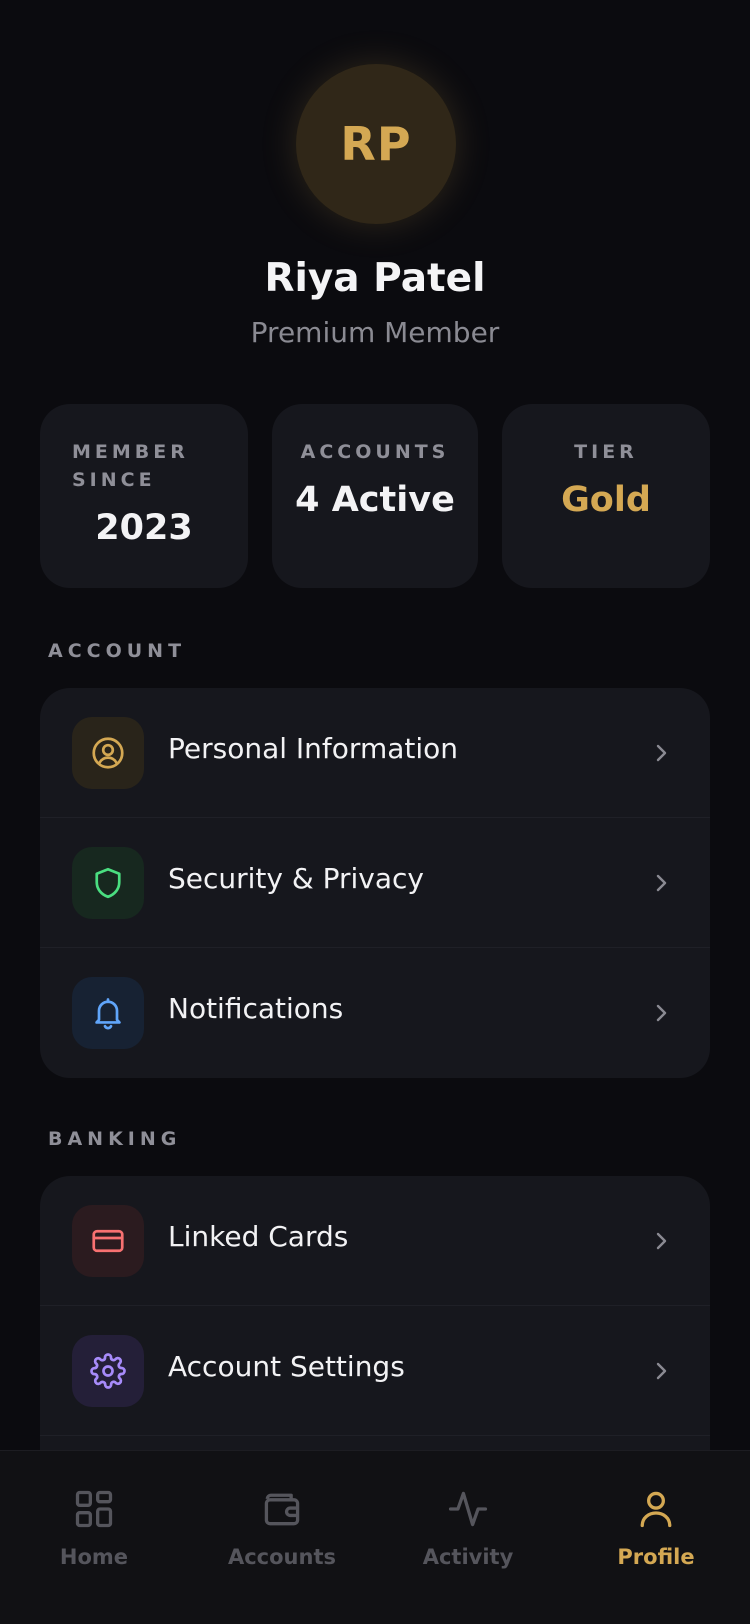  I want to click on stat-label: MEMBER SINCE, so click(130, 466).